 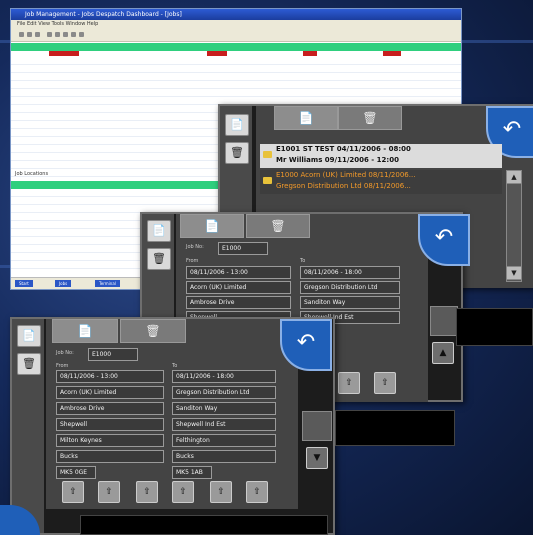 I want to click on lower-pane-label: Job Locations, so click(x=32, y=174).